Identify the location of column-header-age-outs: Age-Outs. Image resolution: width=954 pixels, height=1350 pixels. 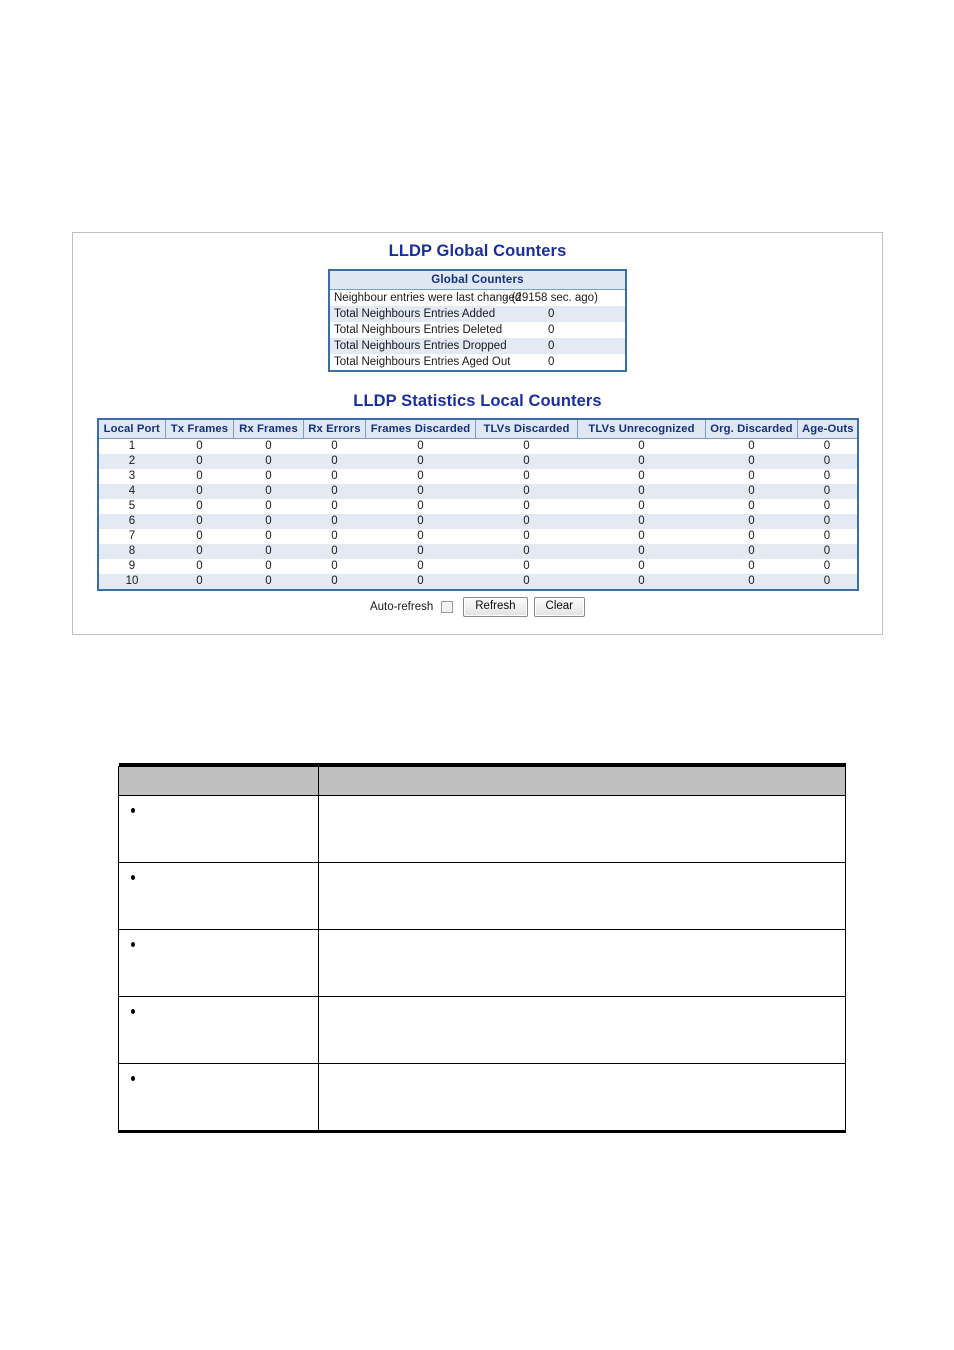
(827, 429).